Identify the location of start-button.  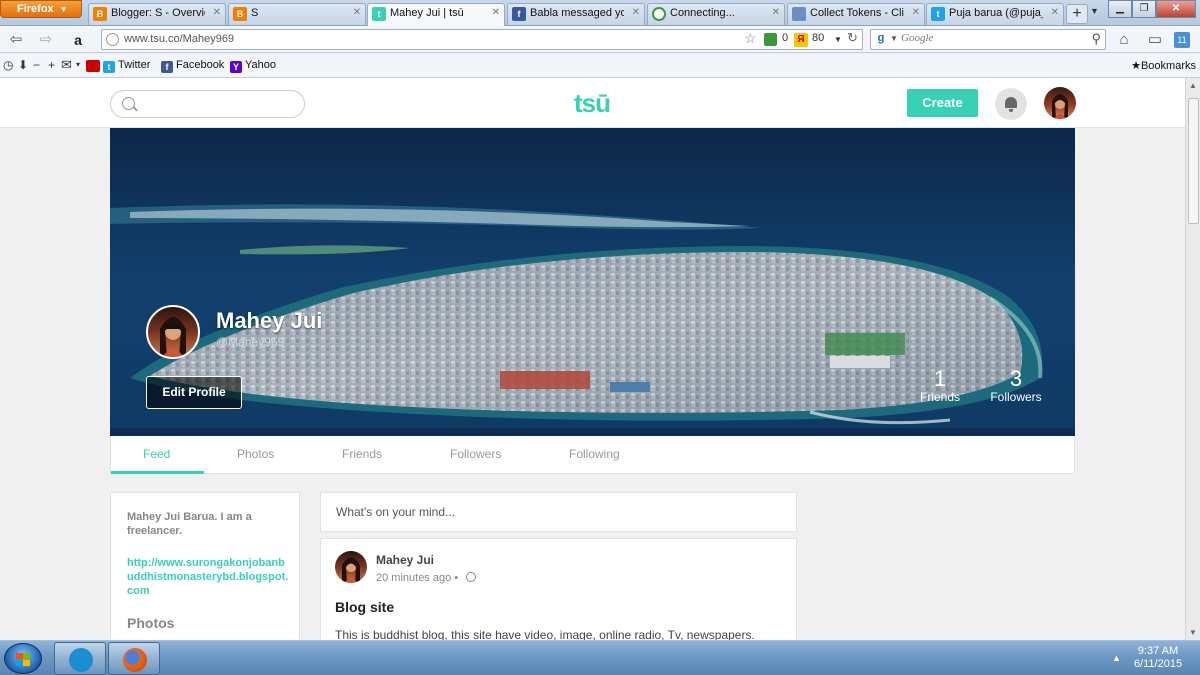
(23, 658).